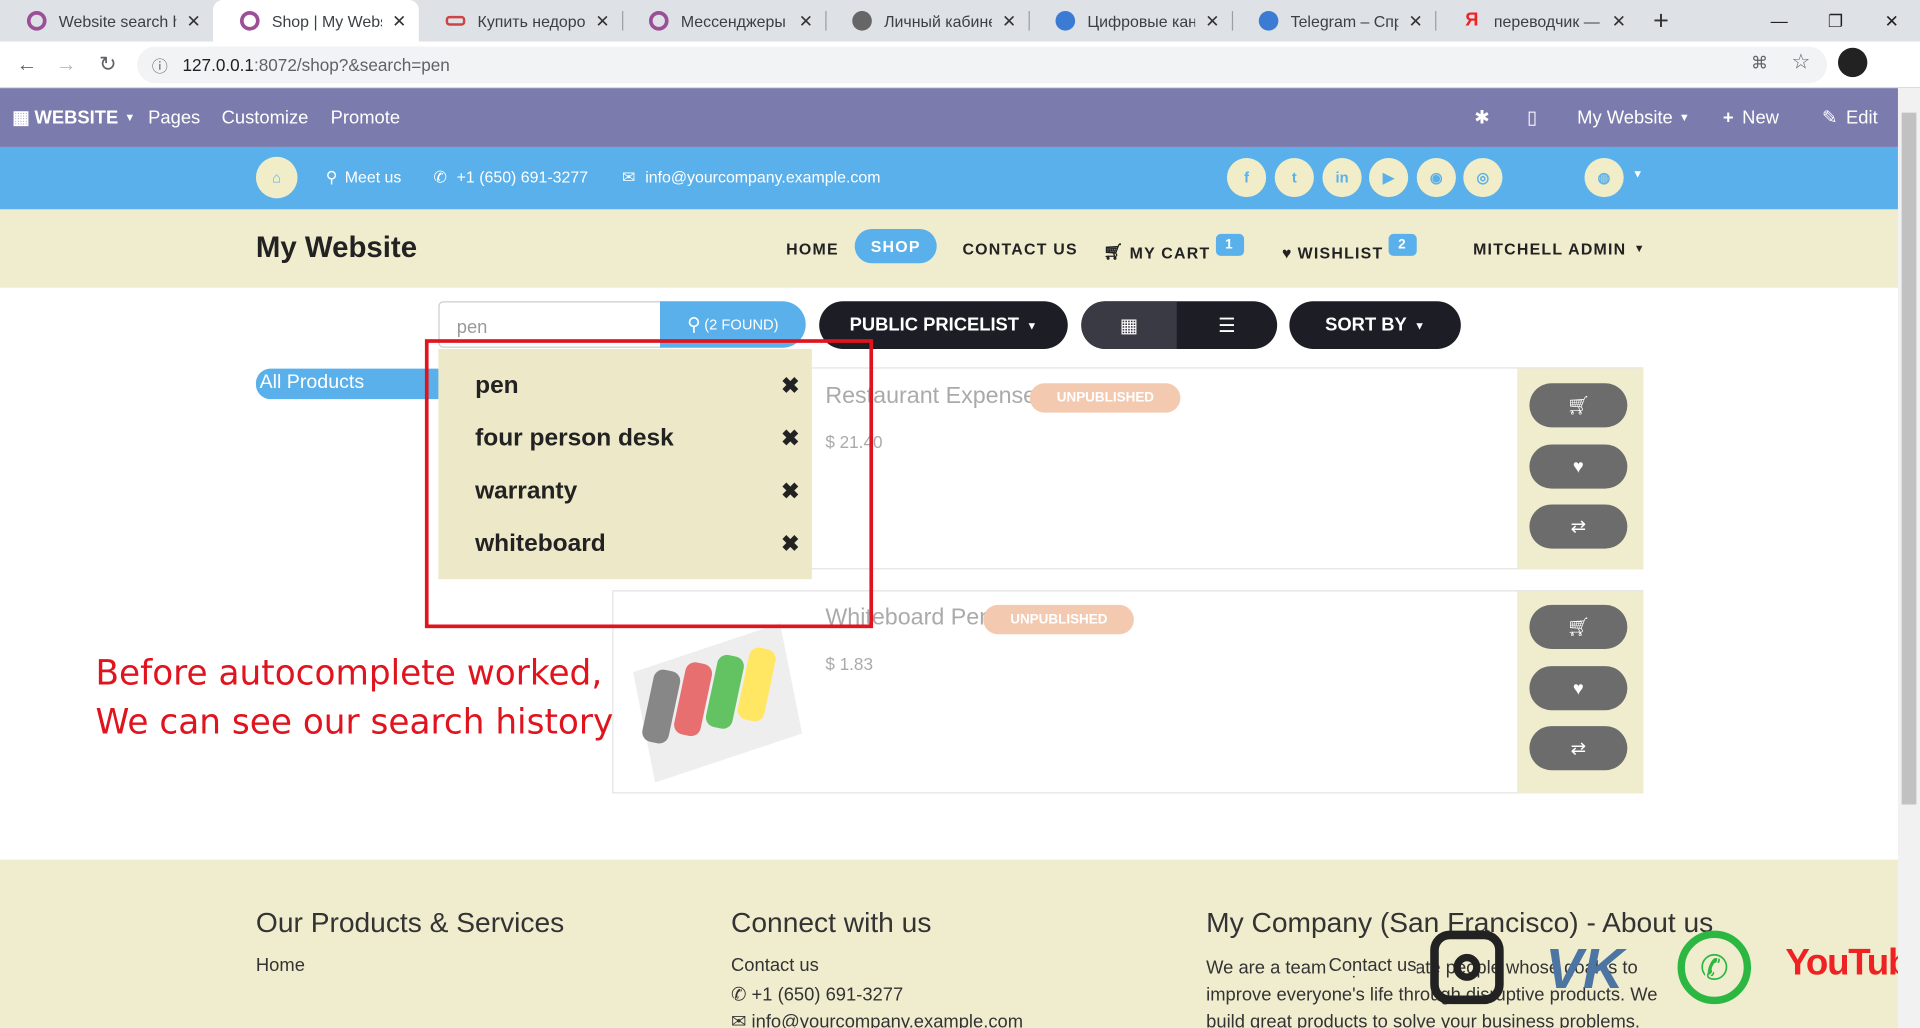 The image size is (1920, 1028). Describe the element at coordinates (73, 117) in the screenshot. I see `website-menu: ▦ WEBSITE ▼` at that location.